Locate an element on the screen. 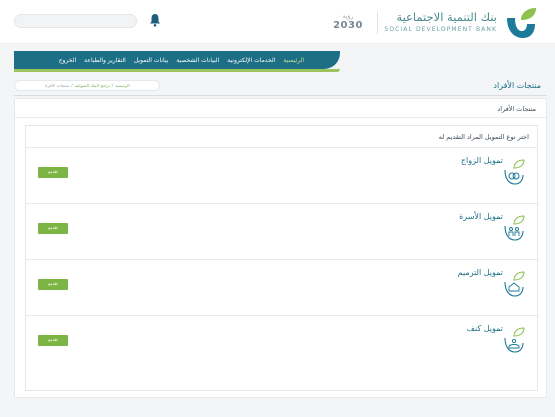 The height and width of the screenshot is (417, 555). card-title: منتجات الأفراد is located at coordinates (516, 109).